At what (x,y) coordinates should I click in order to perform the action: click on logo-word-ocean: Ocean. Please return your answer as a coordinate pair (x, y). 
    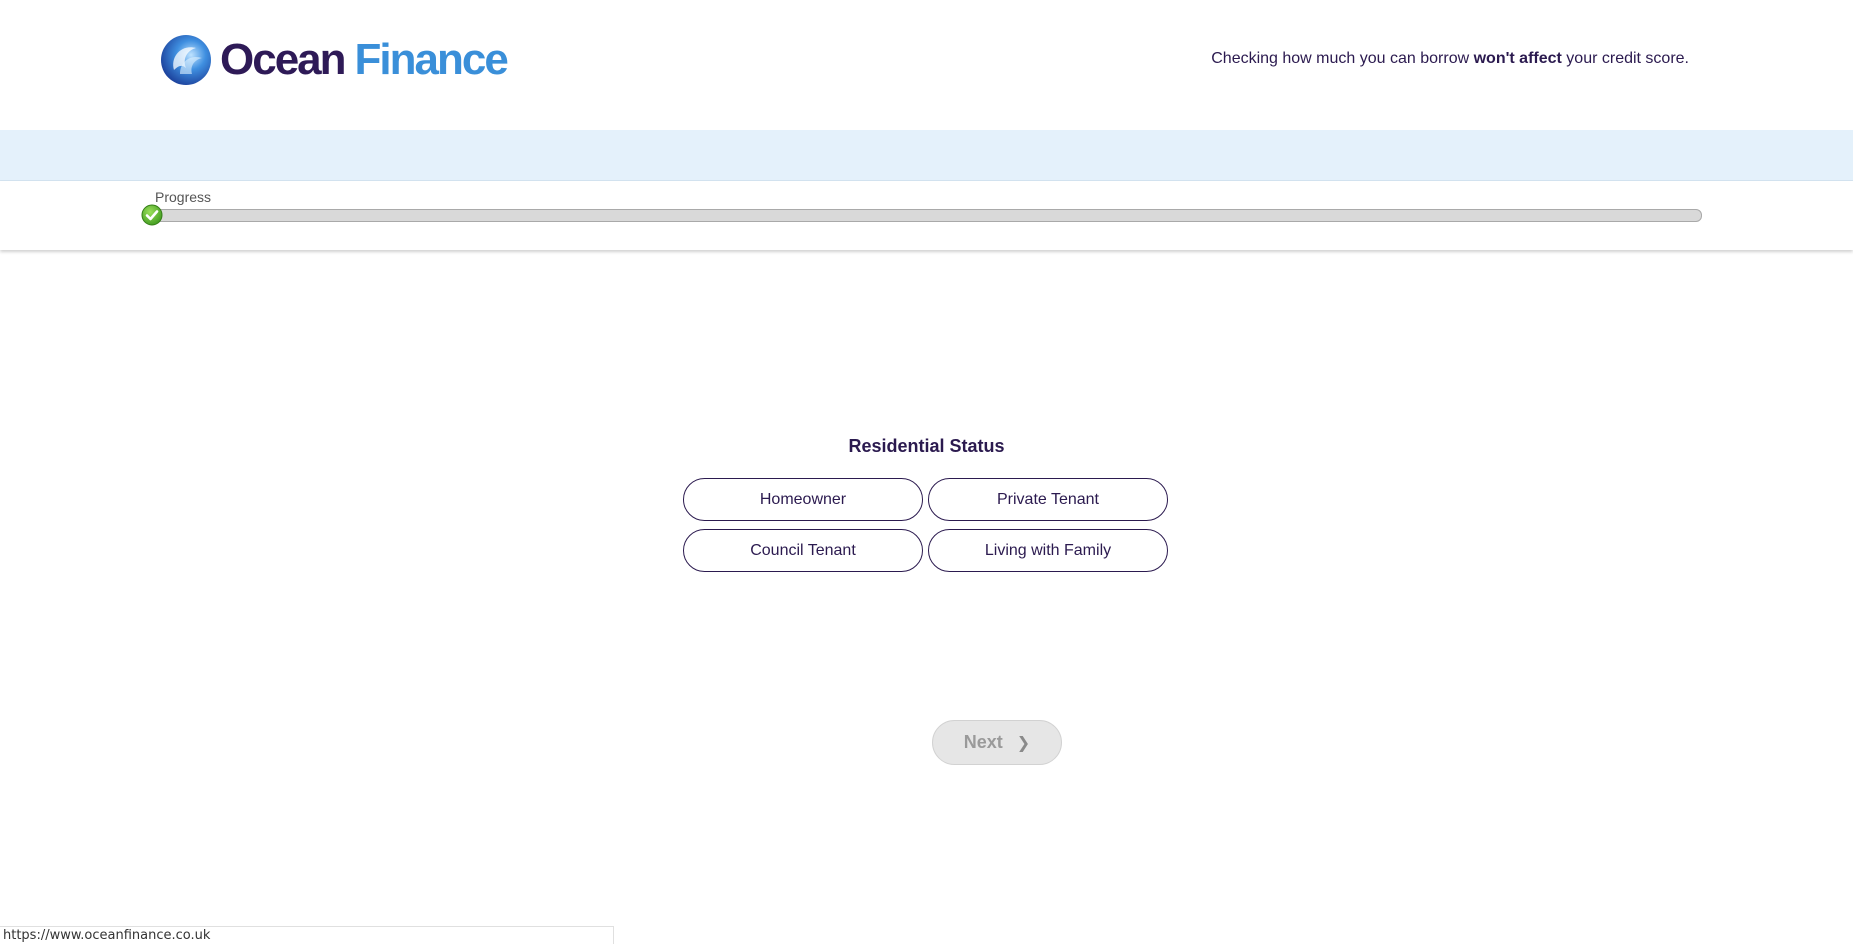
    Looking at the image, I should click on (283, 59).